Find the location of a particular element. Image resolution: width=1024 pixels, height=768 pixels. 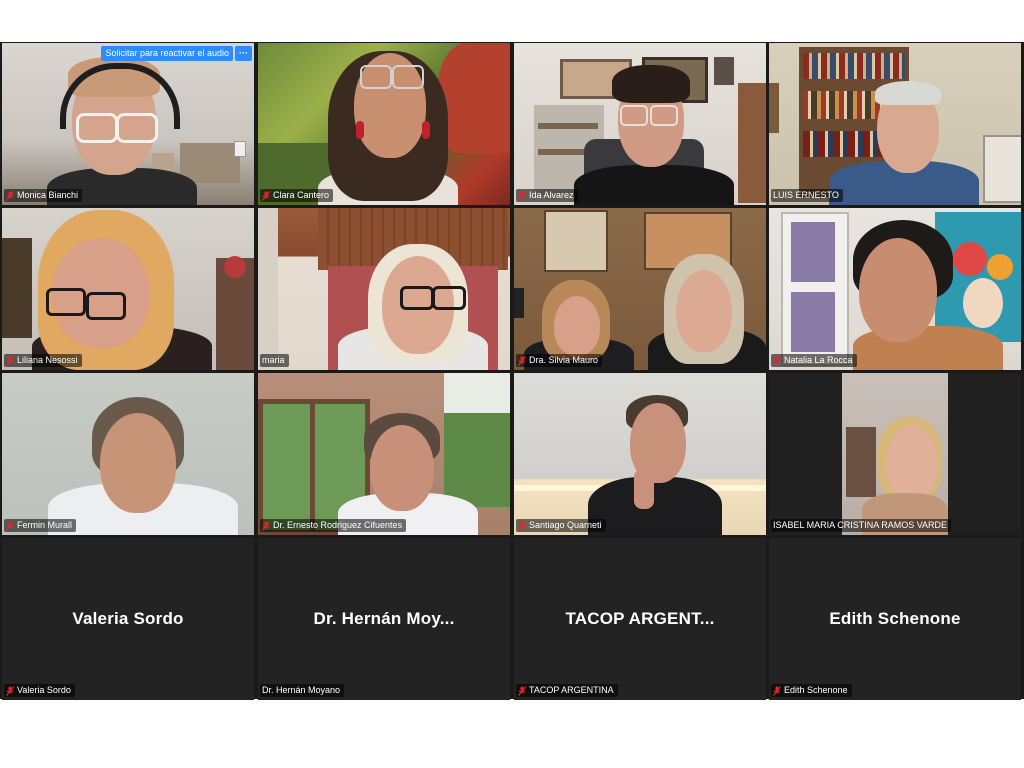

more-options-button: ··· is located at coordinates (243, 53).